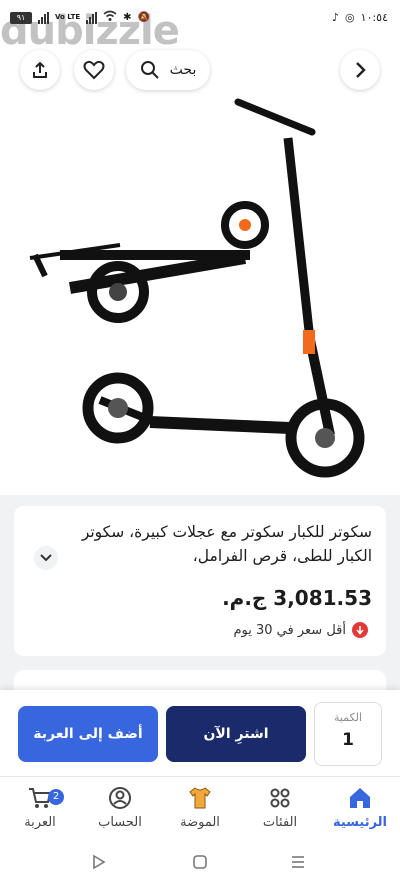 The width and height of the screenshot is (400, 888). Describe the element at coordinates (43, 17) in the screenshot. I see `signal-icon` at that location.